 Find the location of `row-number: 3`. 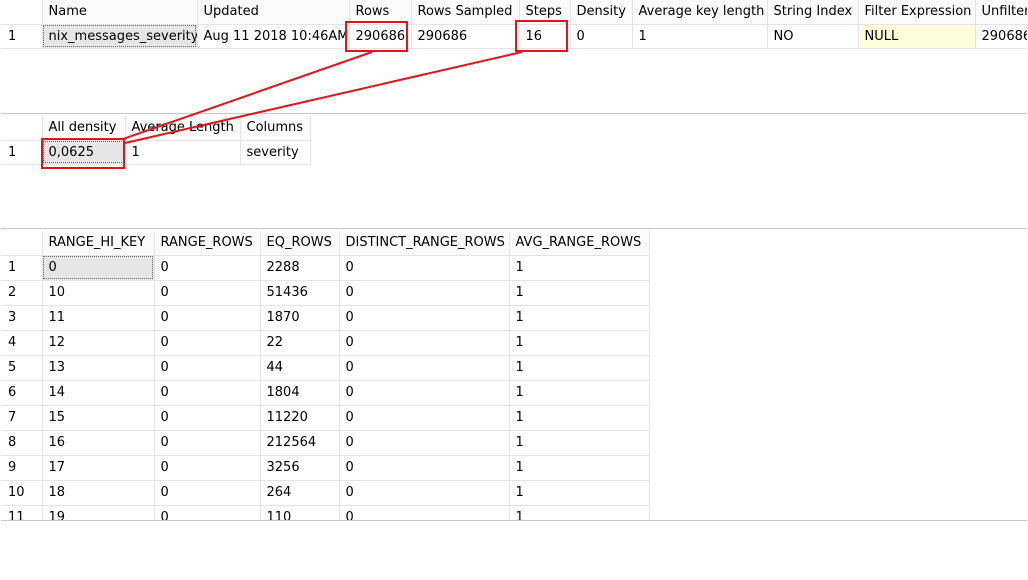

row-number: 3 is located at coordinates (22, 317).